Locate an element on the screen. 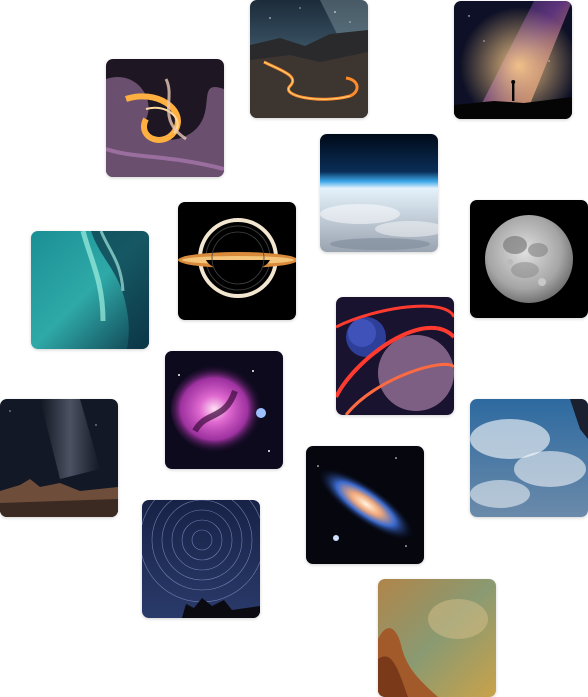 The image size is (588, 697). full-moon-photo is located at coordinates (529, 259).